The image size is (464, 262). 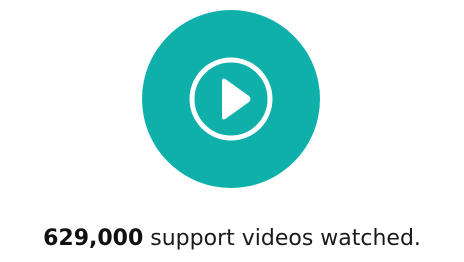 I want to click on stat-caption: 629,000 support videos watched., so click(x=232, y=239).